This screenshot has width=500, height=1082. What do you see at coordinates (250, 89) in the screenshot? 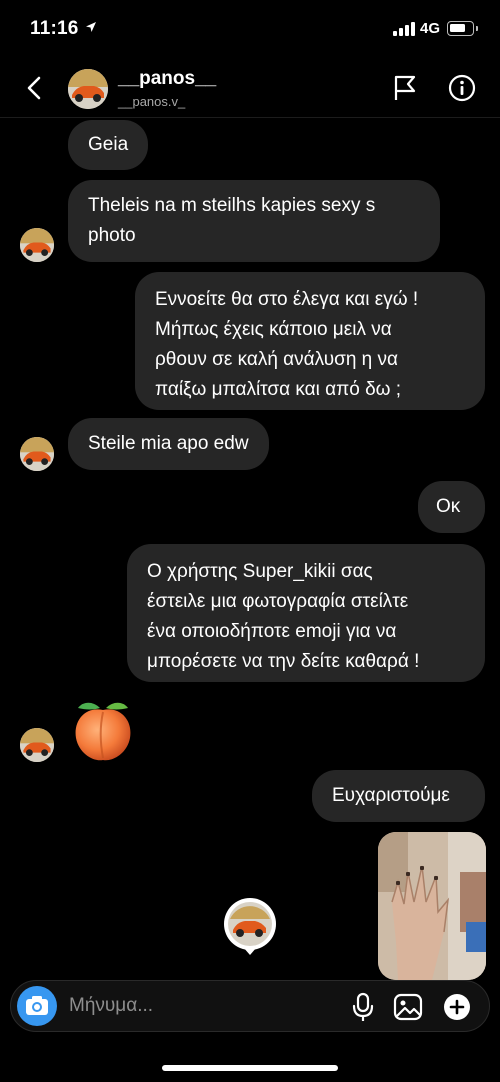
I see `chat-header: __panos__ __panos.v_` at bounding box center [250, 89].